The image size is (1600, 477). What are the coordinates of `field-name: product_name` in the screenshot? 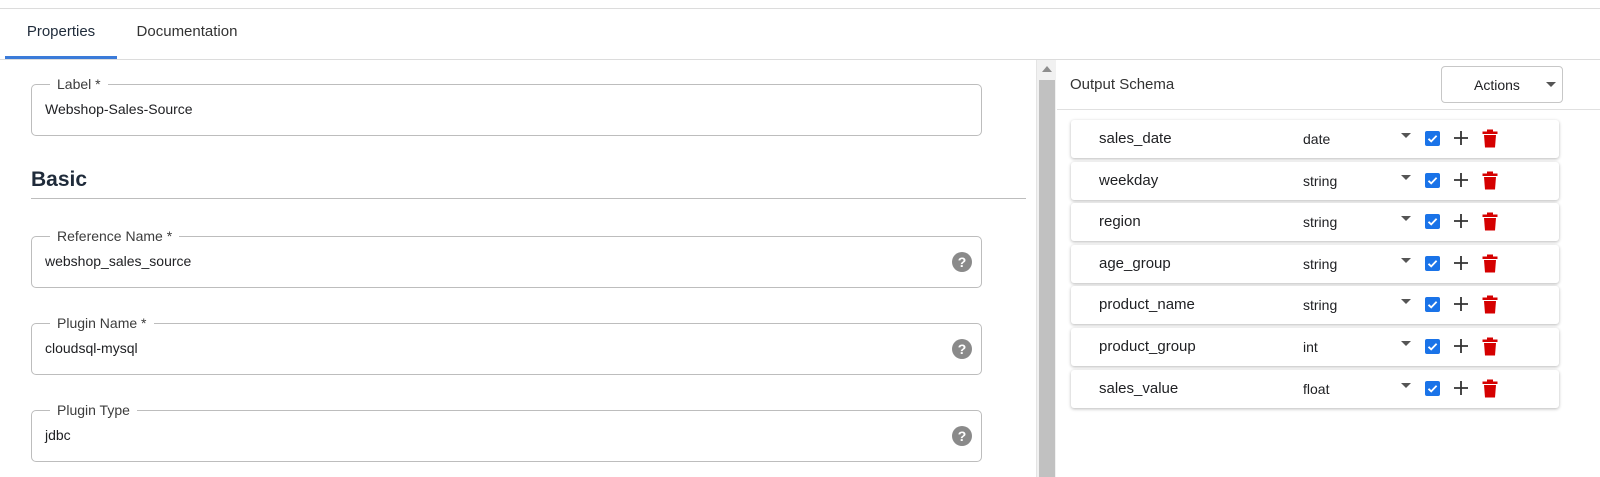 It's located at (1147, 304).